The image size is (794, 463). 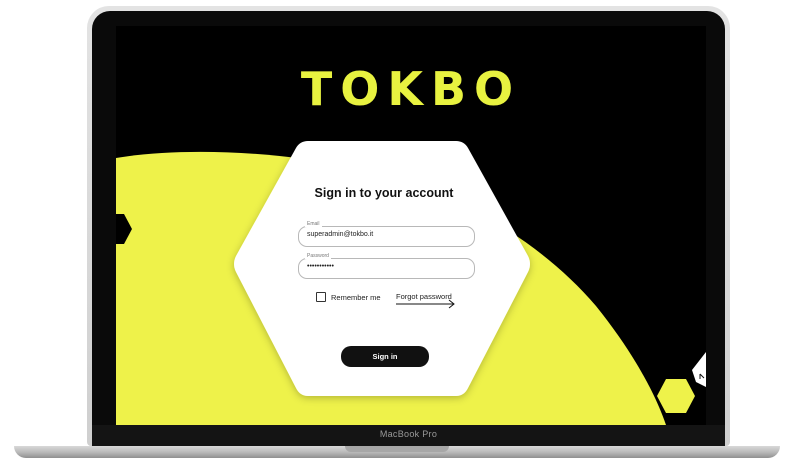 I want to click on password-field: Password •••••••••••, so click(x=386, y=266).